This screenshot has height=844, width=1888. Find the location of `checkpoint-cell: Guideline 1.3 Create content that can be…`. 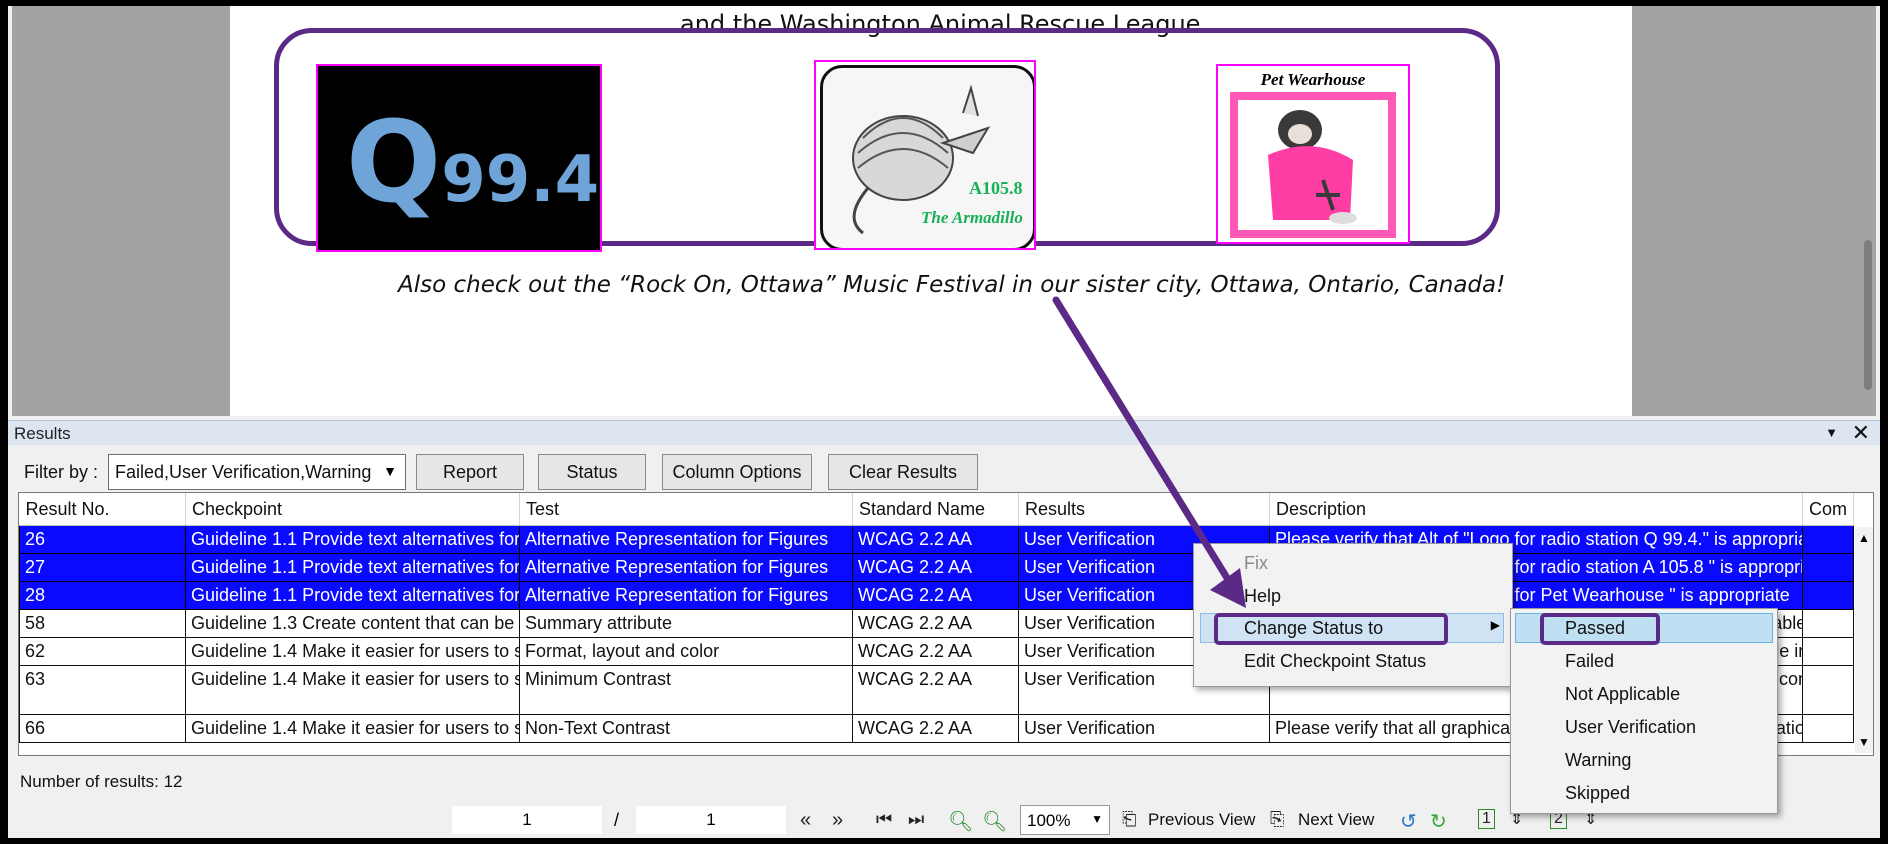

checkpoint-cell: Guideline 1.3 Create content that can be… is located at coordinates (352, 623).